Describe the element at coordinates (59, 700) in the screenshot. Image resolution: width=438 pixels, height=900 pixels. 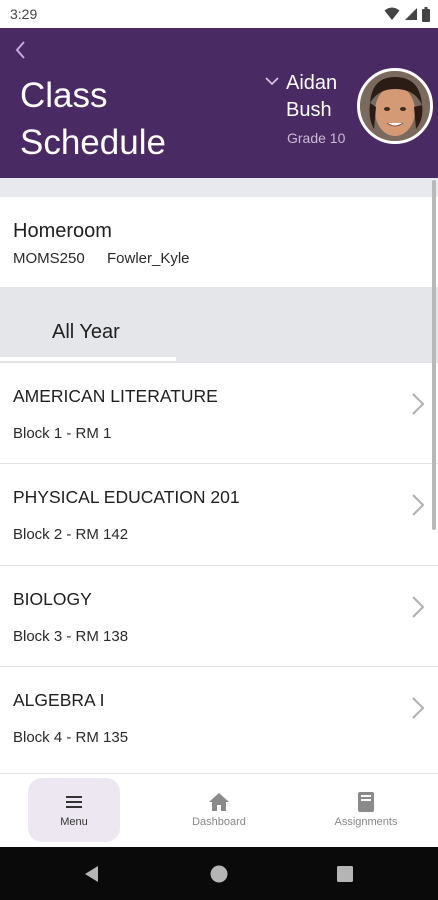
I see `course-name: ALGEBRA I` at that location.